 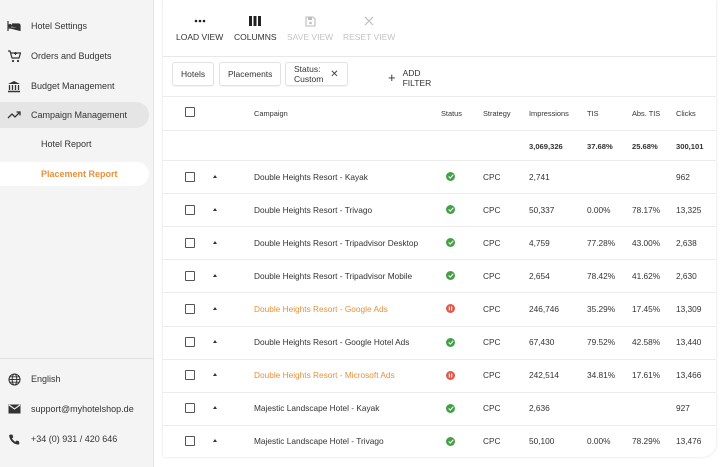 What do you see at coordinates (544, 375) in the screenshot?
I see `impressions-value: 242,514` at bounding box center [544, 375].